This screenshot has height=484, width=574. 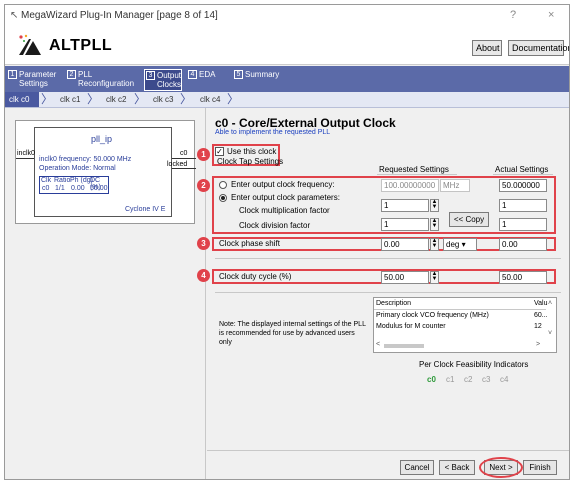 I want to click on division-spinner: ▲ ▼, so click(x=434, y=224).